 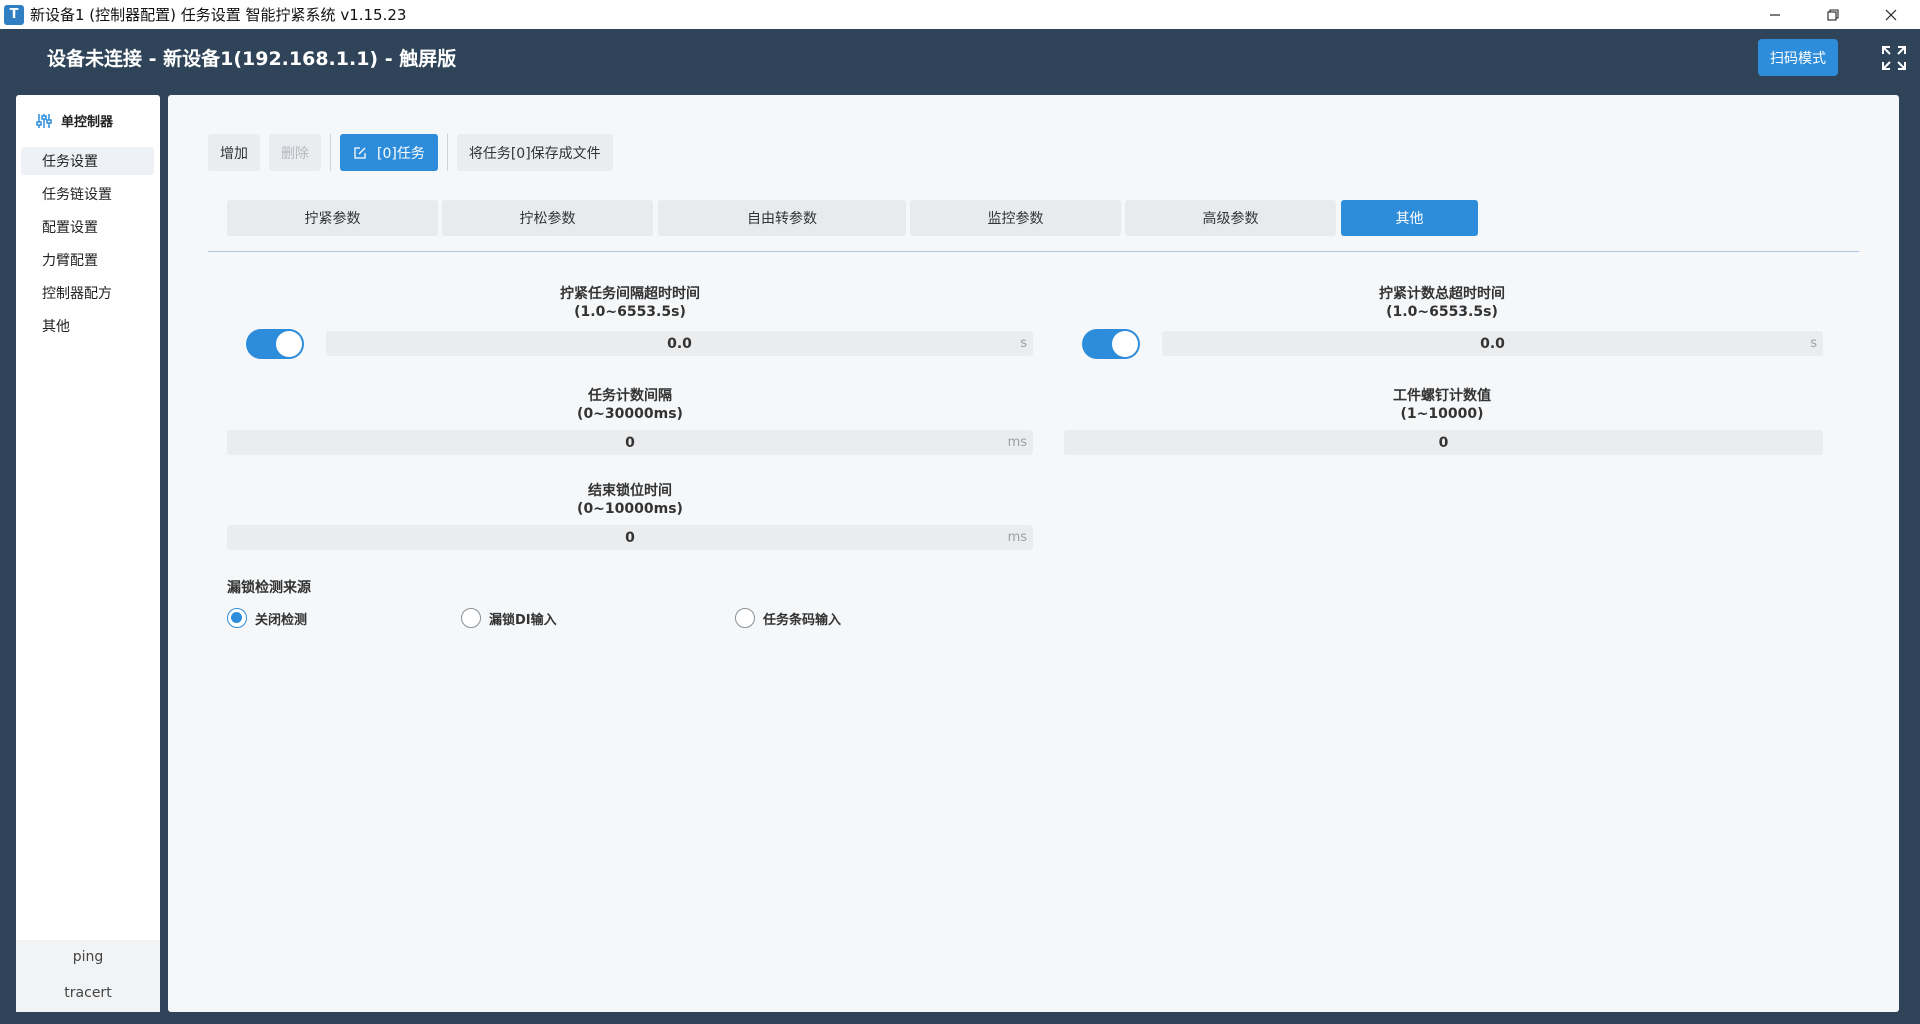 What do you see at coordinates (1891, 14) in the screenshot?
I see `close-icon` at bounding box center [1891, 14].